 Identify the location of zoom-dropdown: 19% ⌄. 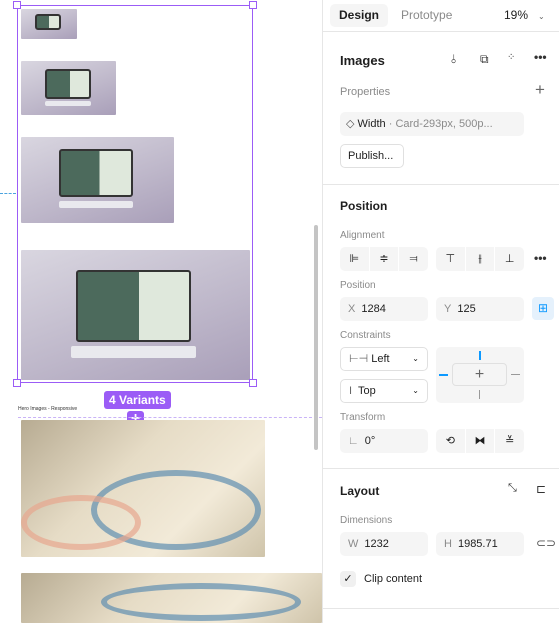
(524, 15).